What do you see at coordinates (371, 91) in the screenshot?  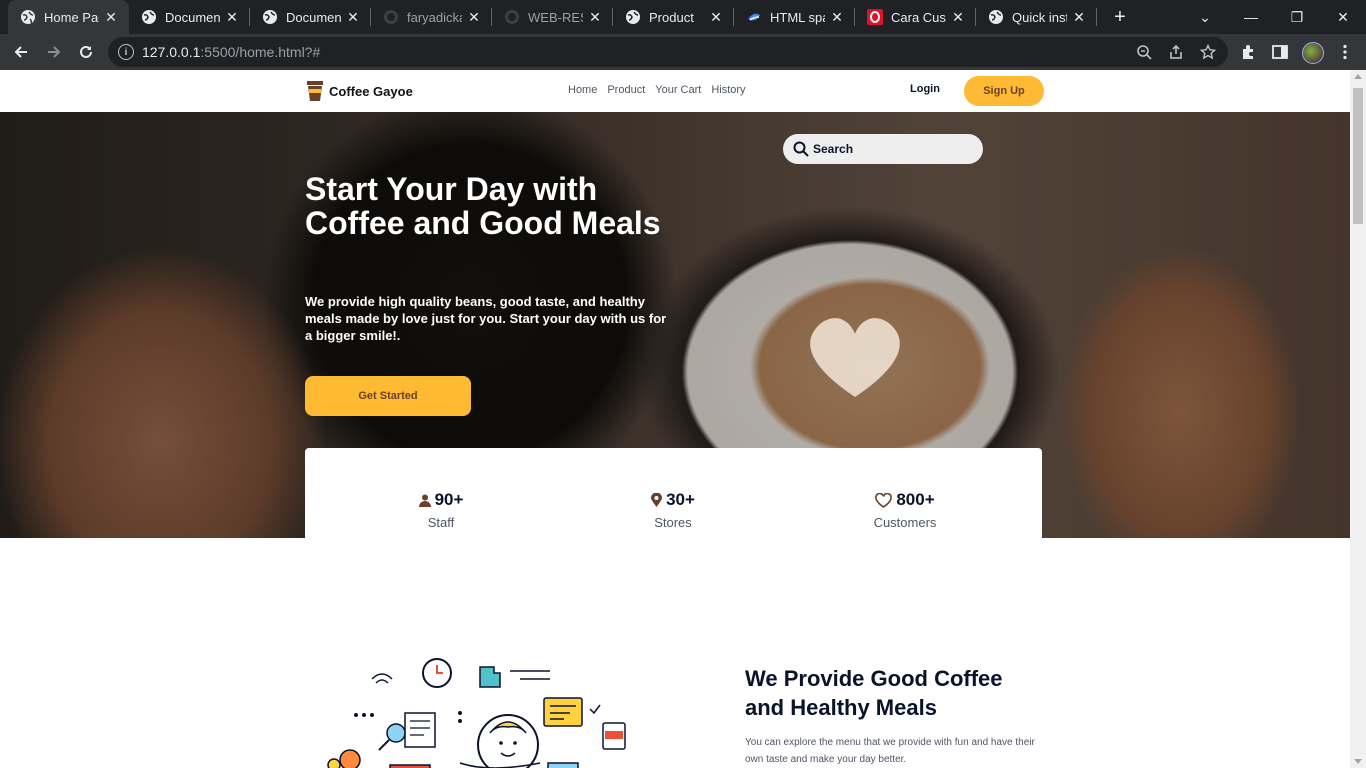 I see `brand-name: Coffee Gayoe` at bounding box center [371, 91].